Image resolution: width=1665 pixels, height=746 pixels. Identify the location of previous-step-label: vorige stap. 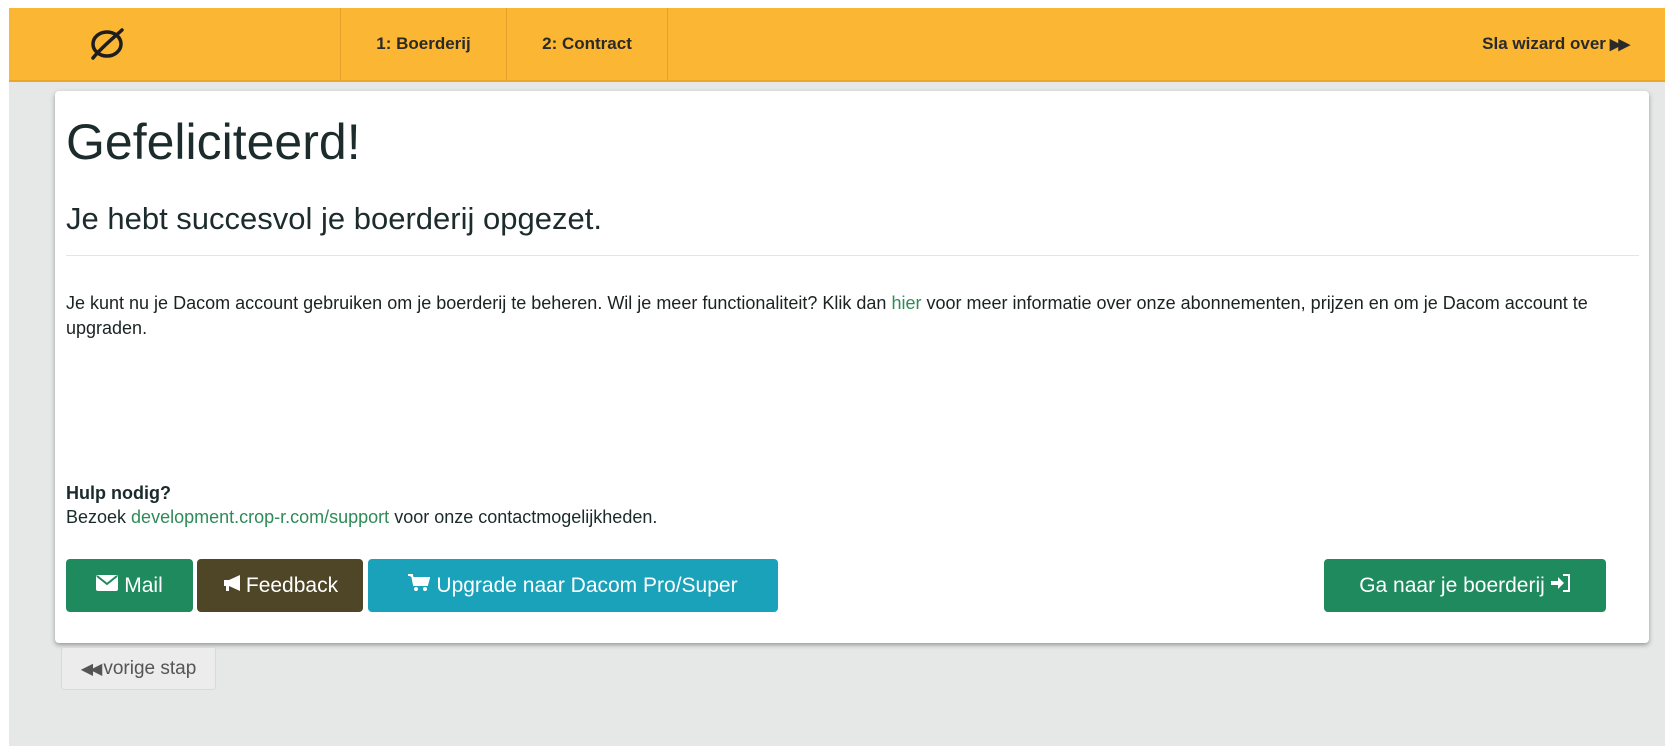
(150, 668).